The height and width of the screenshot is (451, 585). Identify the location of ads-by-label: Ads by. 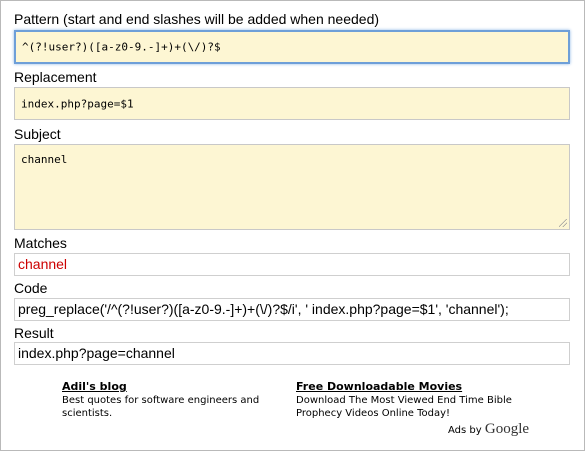
(465, 430).